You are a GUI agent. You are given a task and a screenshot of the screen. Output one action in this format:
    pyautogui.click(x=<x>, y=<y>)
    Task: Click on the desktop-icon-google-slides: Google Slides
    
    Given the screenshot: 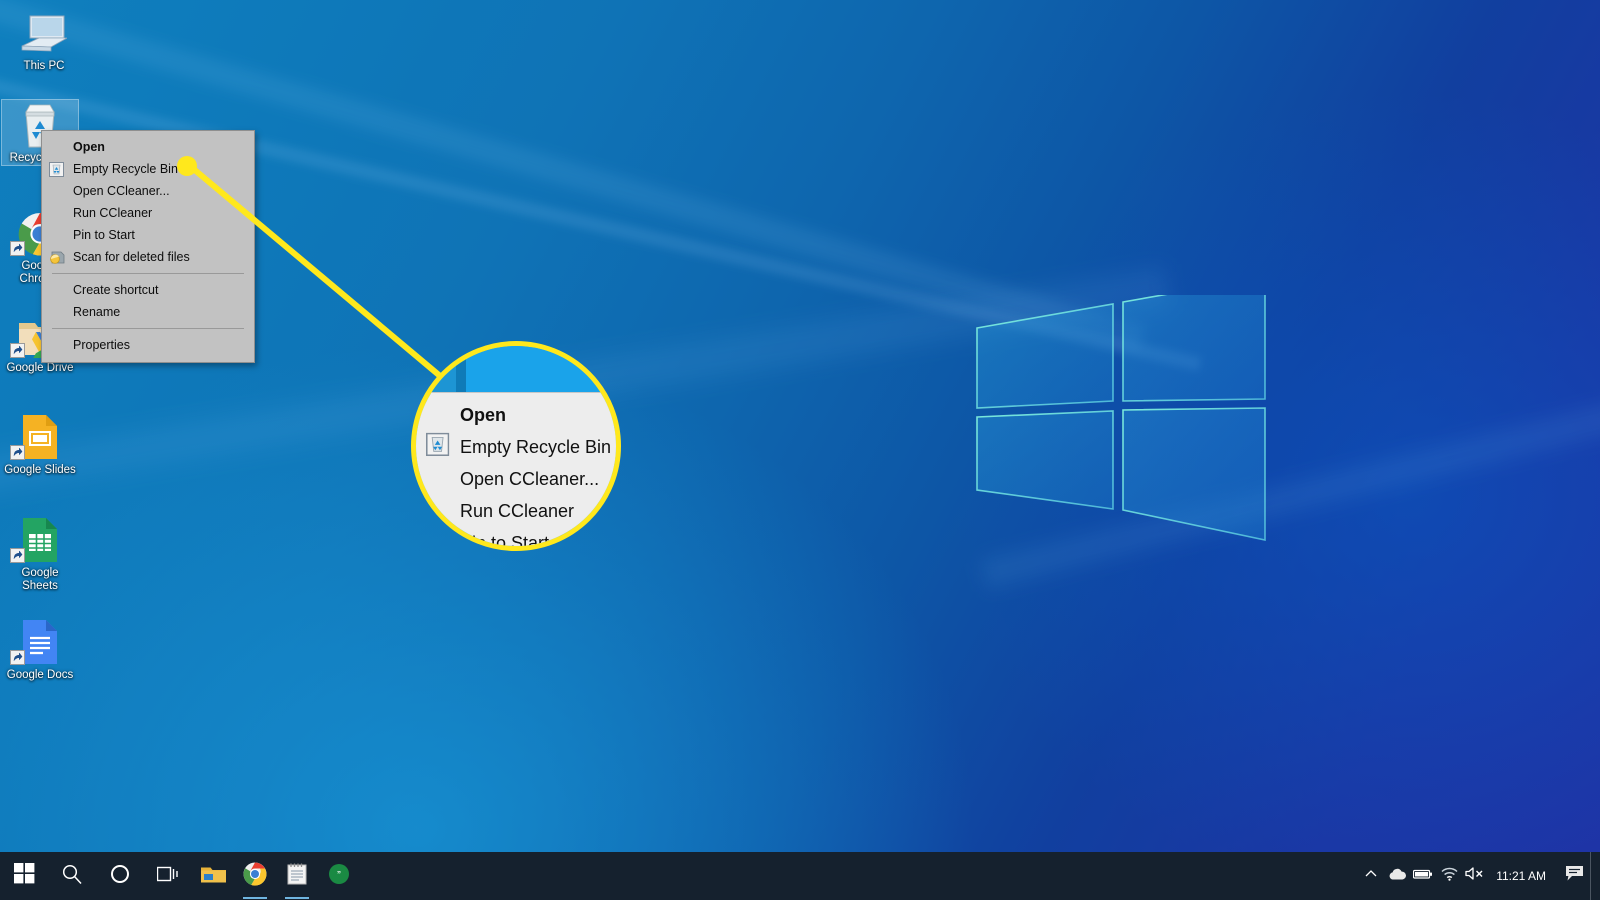 What is the action you would take?
    pyautogui.click(x=40, y=444)
    